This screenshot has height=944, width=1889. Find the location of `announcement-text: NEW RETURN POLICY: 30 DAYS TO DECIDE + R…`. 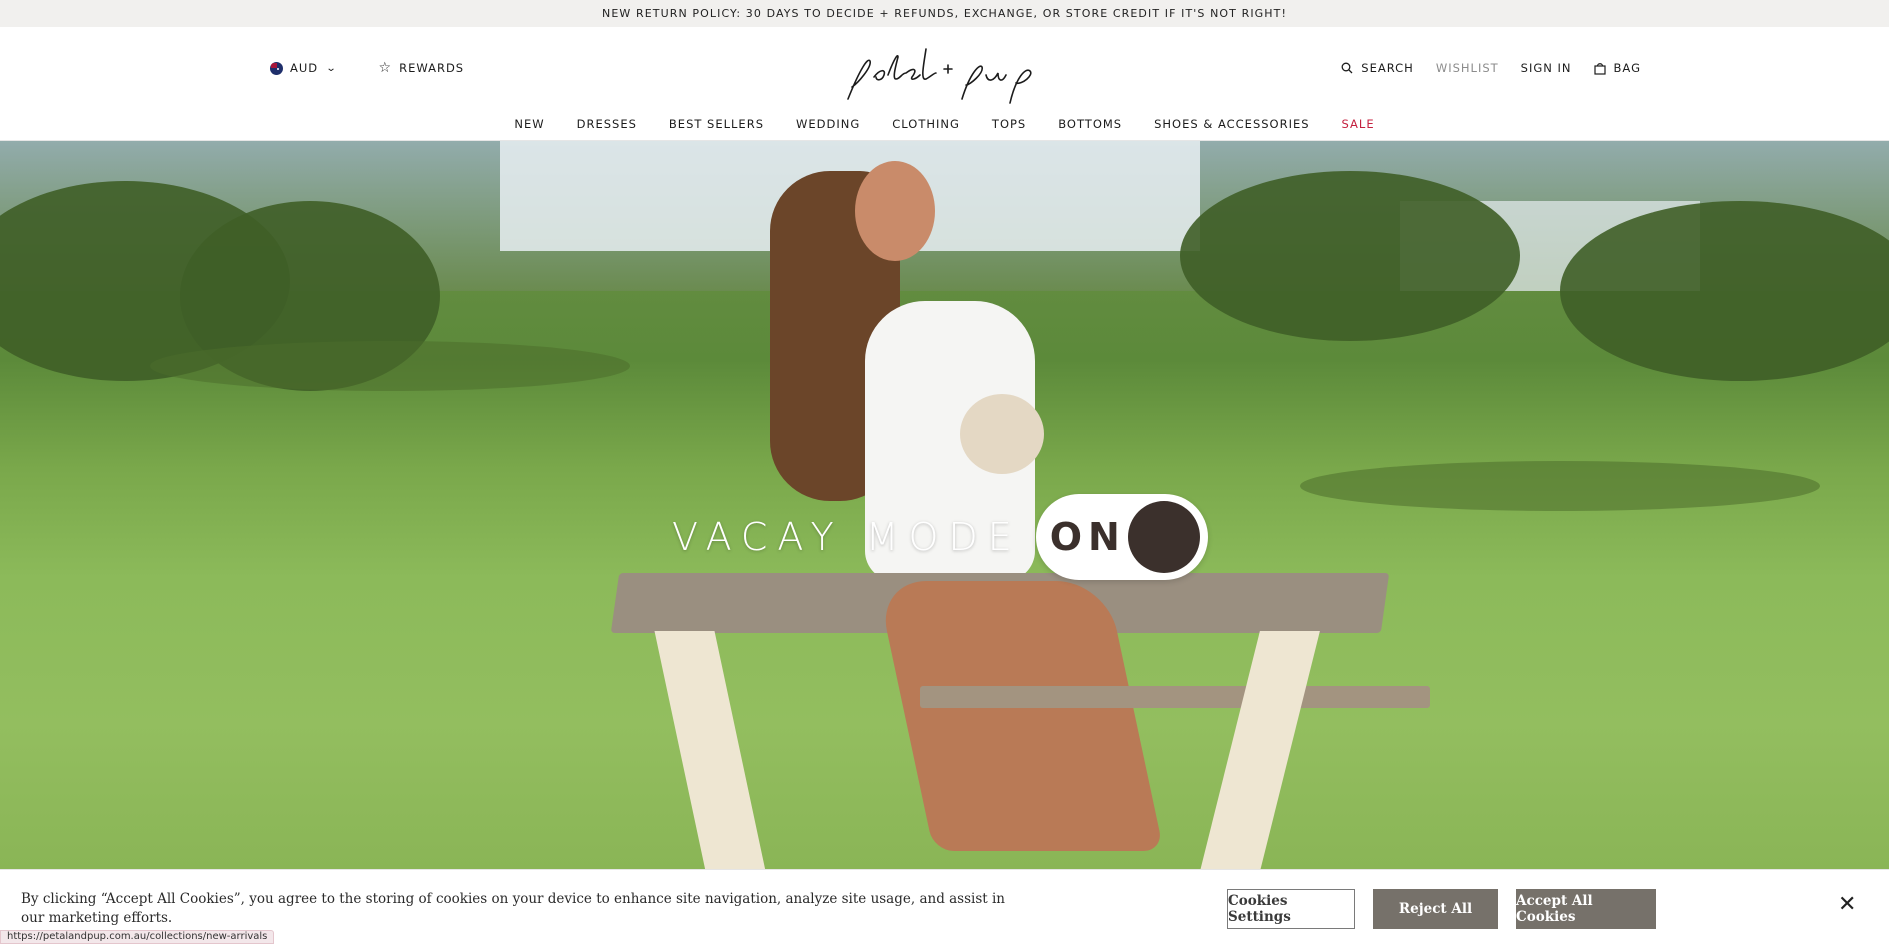

announcement-text: NEW RETURN POLICY: 30 DAYS TO DECIDE + R… is located at coordinates (944, 13).